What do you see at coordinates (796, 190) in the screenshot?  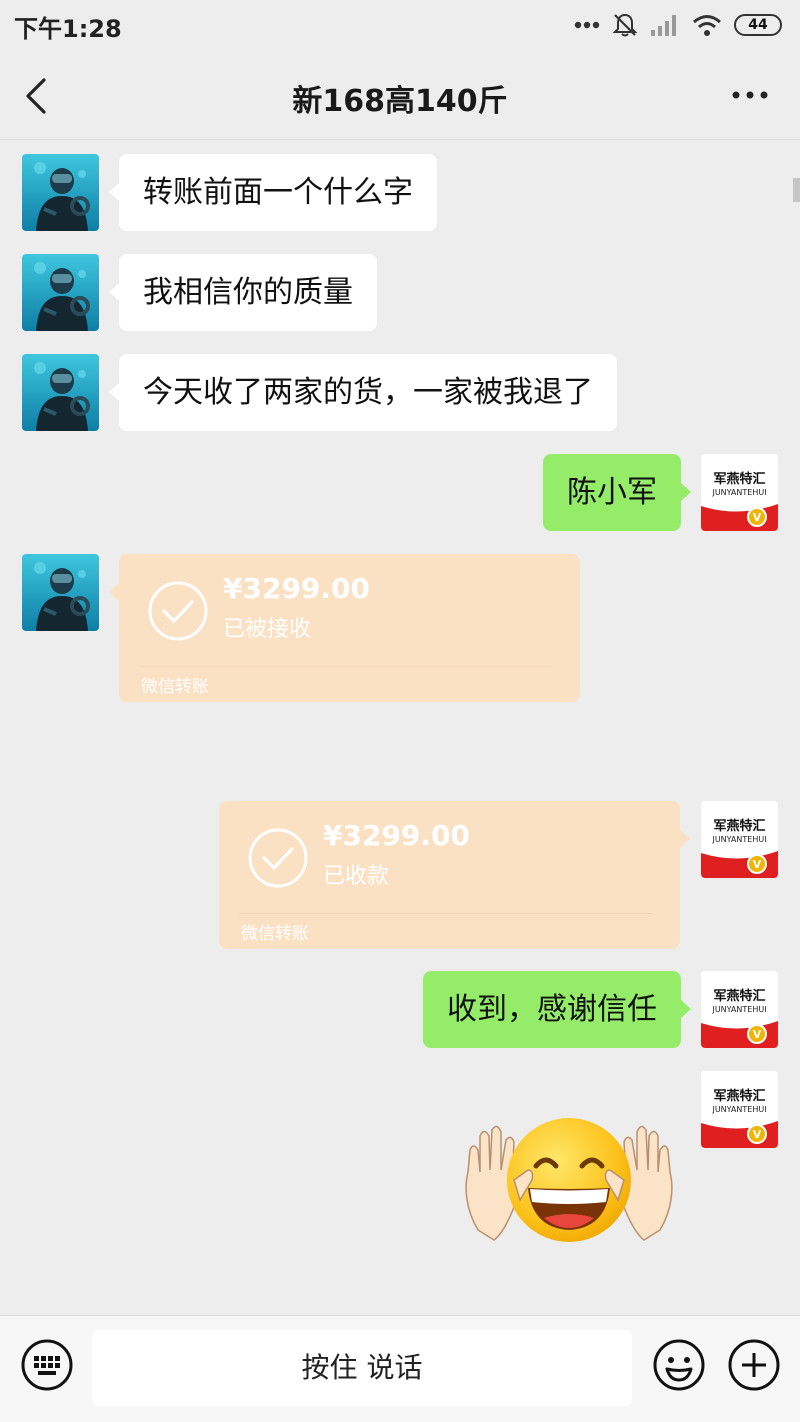 I see `scrollbar` at bounding box center [796, 190].